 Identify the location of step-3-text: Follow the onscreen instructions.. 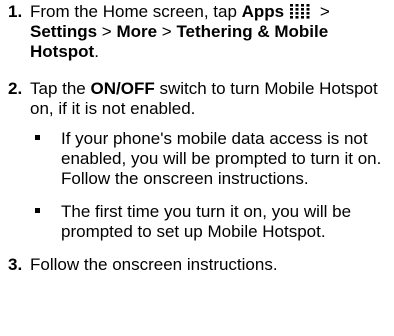
(154, 264).